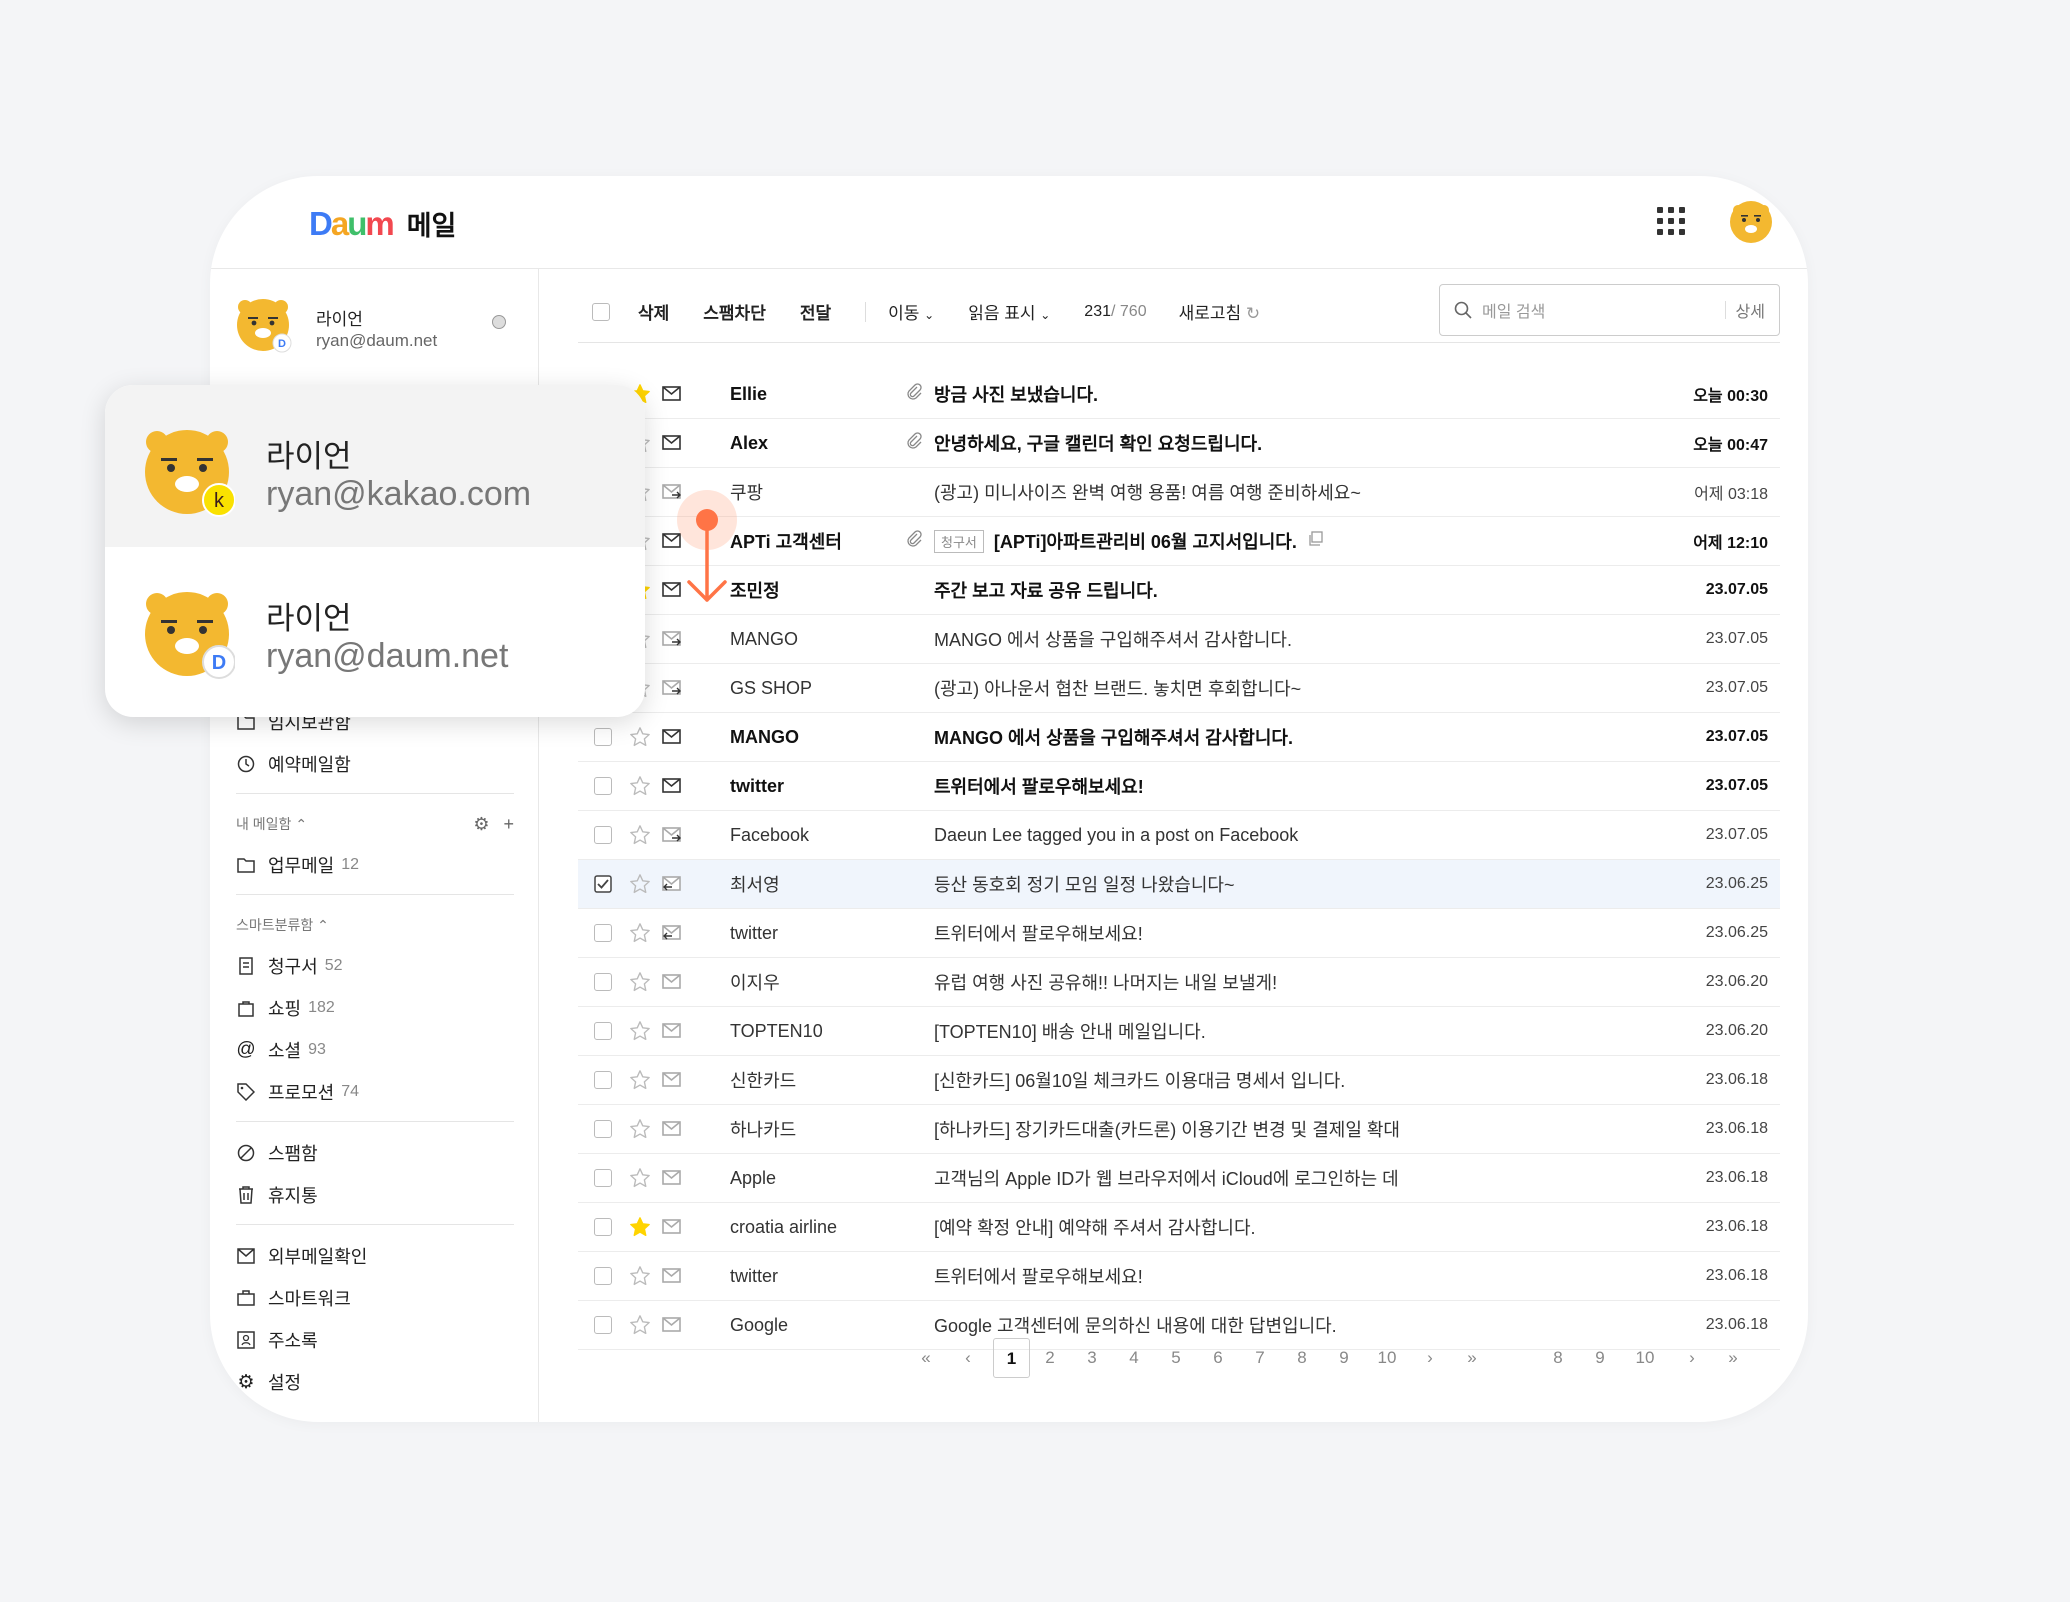 Image resolution: width=2070 pixels, height=1602 pixels. I want to click on move-dropdown: 이동 ⌄, so click(911, 311).